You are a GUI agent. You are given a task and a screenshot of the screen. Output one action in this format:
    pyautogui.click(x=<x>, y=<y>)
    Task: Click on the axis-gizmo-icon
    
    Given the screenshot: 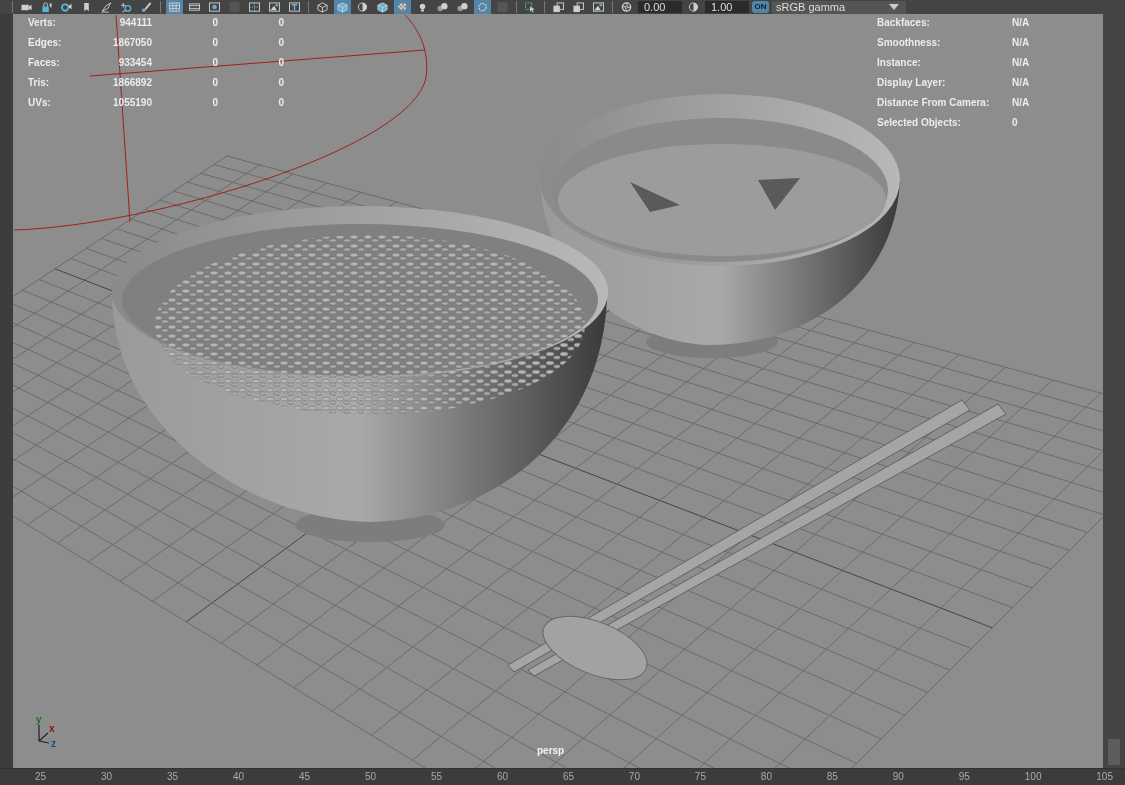 What is the action you would take?
    pyautogui.click(x=44, y=734)
    